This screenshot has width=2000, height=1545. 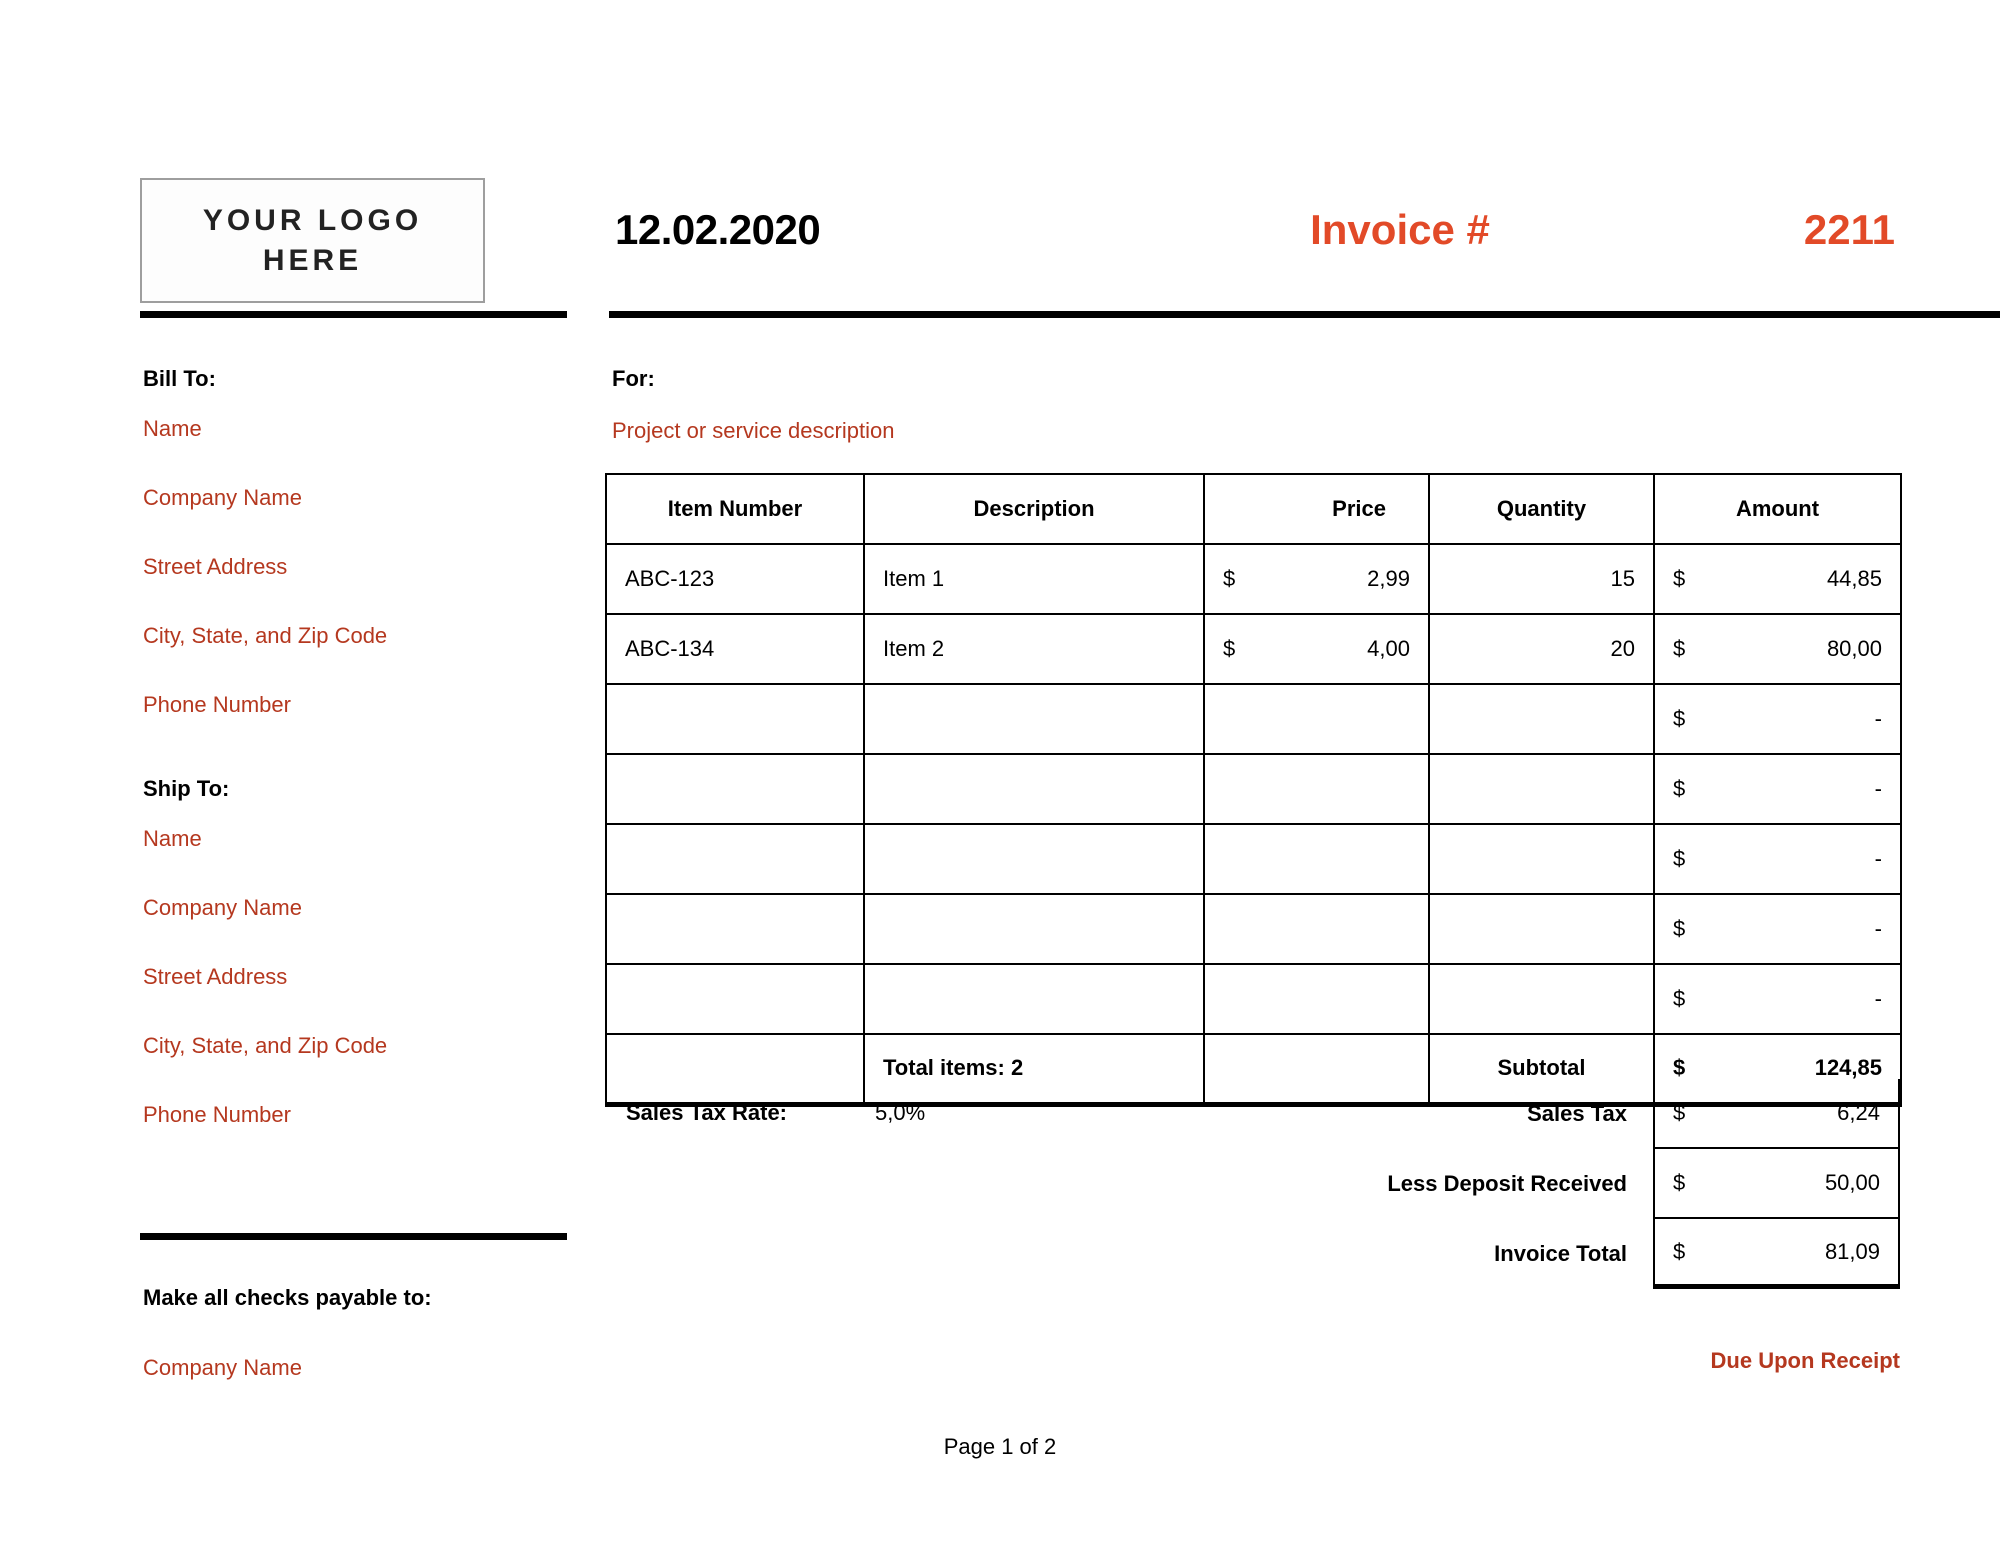 What do you see at coordinates (222, 497) in the screenshot?
I see `bill-to-company: Company Name` at bounding box center [222, 497].